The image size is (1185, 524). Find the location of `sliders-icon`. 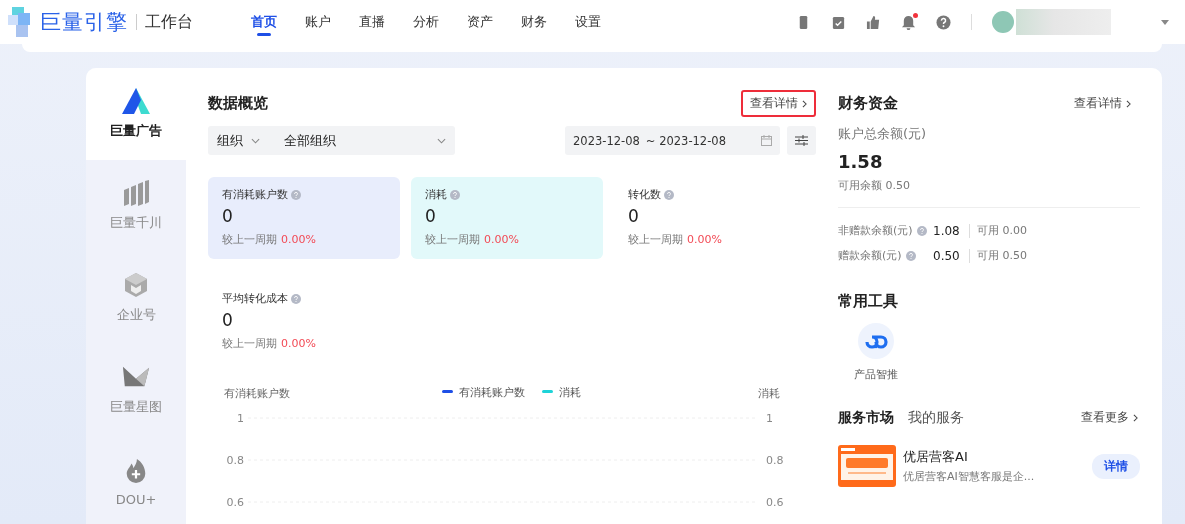

sliders-icon is located at coordinates (801, 140).